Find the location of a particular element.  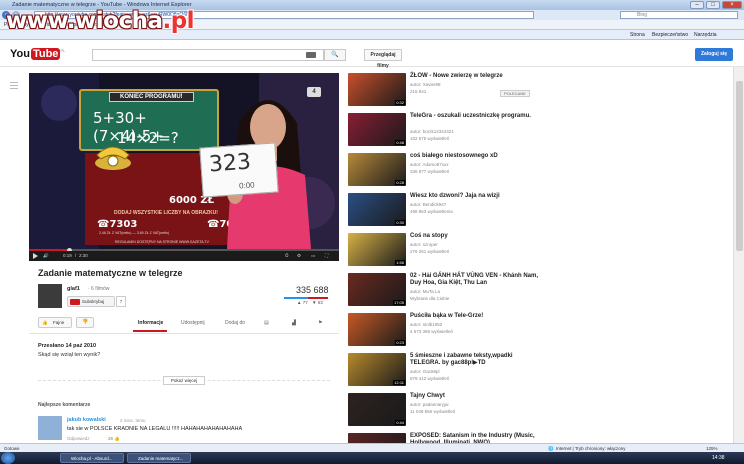

related-video-views: 276 261 wyświetleń is located at coordinates (430, 251).